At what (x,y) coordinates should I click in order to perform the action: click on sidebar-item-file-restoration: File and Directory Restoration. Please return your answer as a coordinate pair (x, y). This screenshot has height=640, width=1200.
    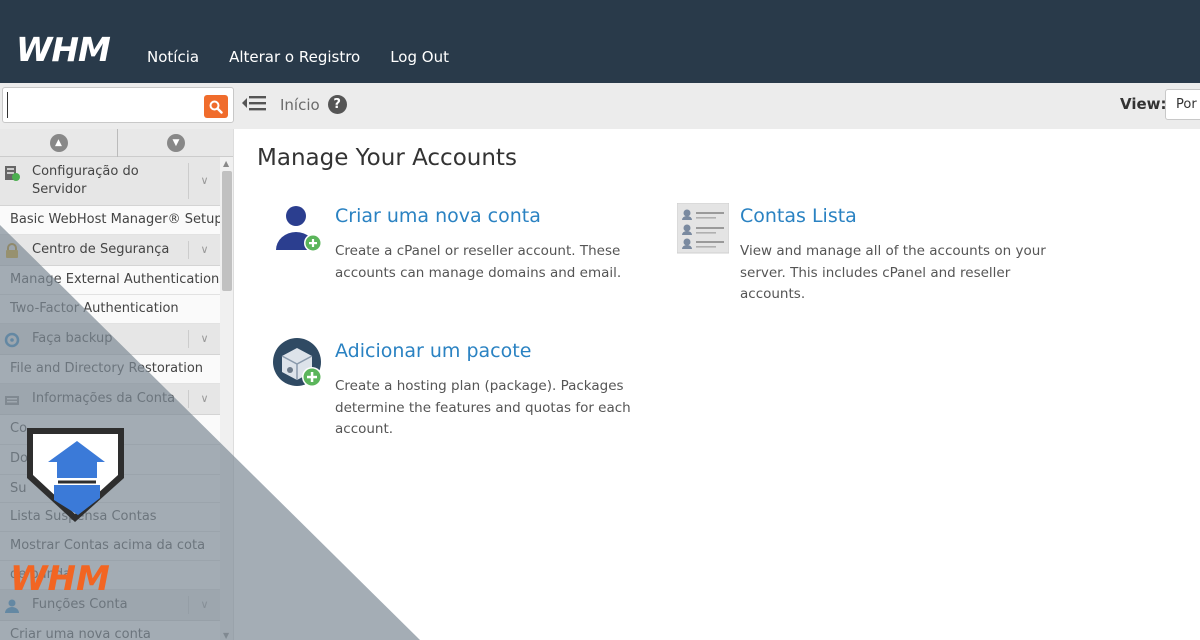
    Looking at the image, I should click on (110, 369).